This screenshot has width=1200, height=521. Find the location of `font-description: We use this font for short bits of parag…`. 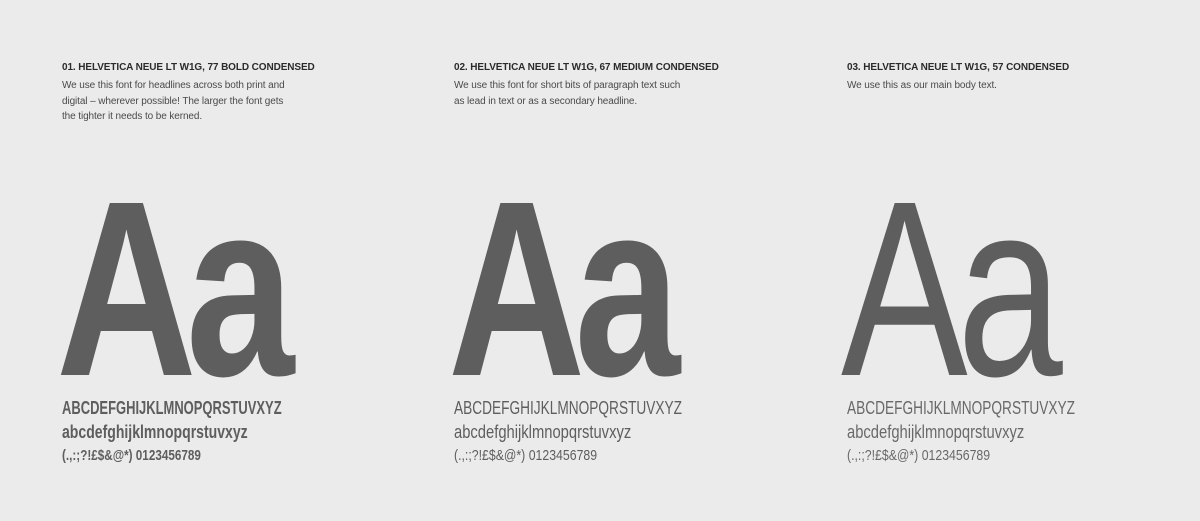

font-description: We use this font for short bits of parag… is located at coordinates (567, 93).